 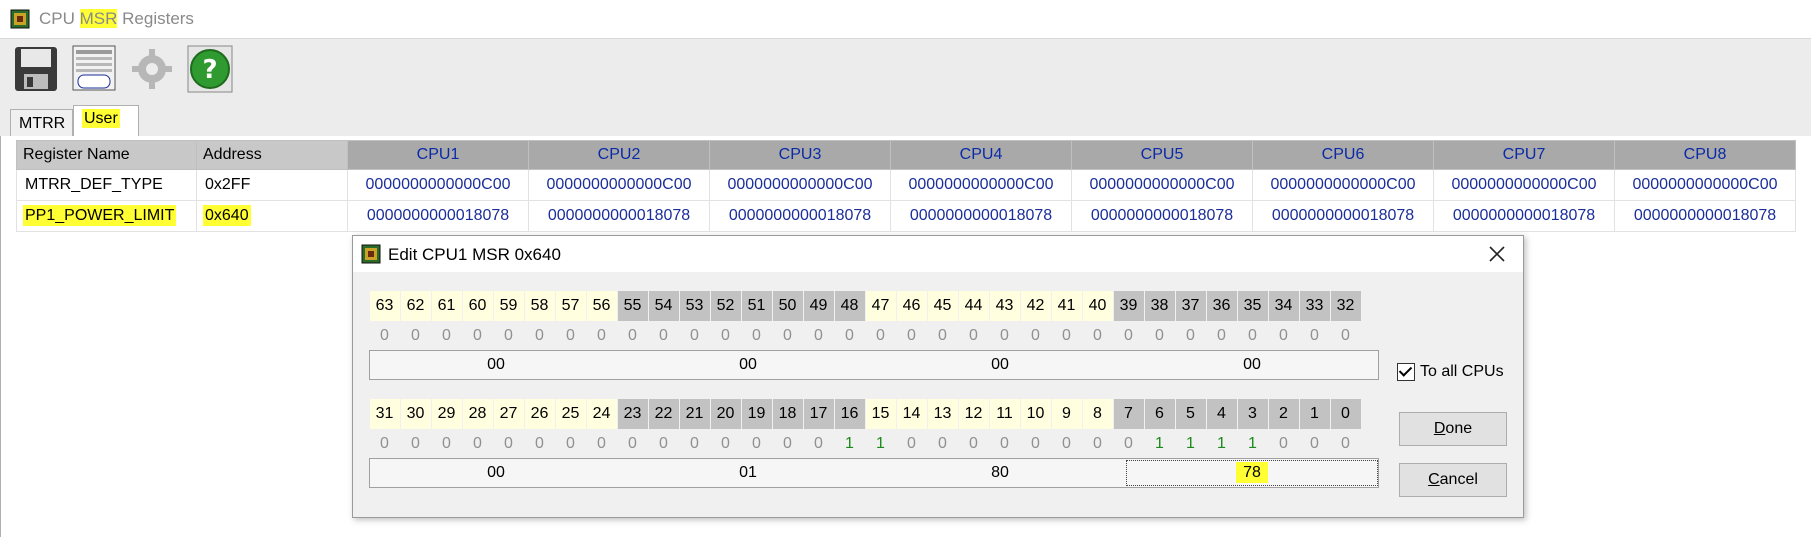 I want to click on cancel-button: Cancel, so click(x=1453, y=480).